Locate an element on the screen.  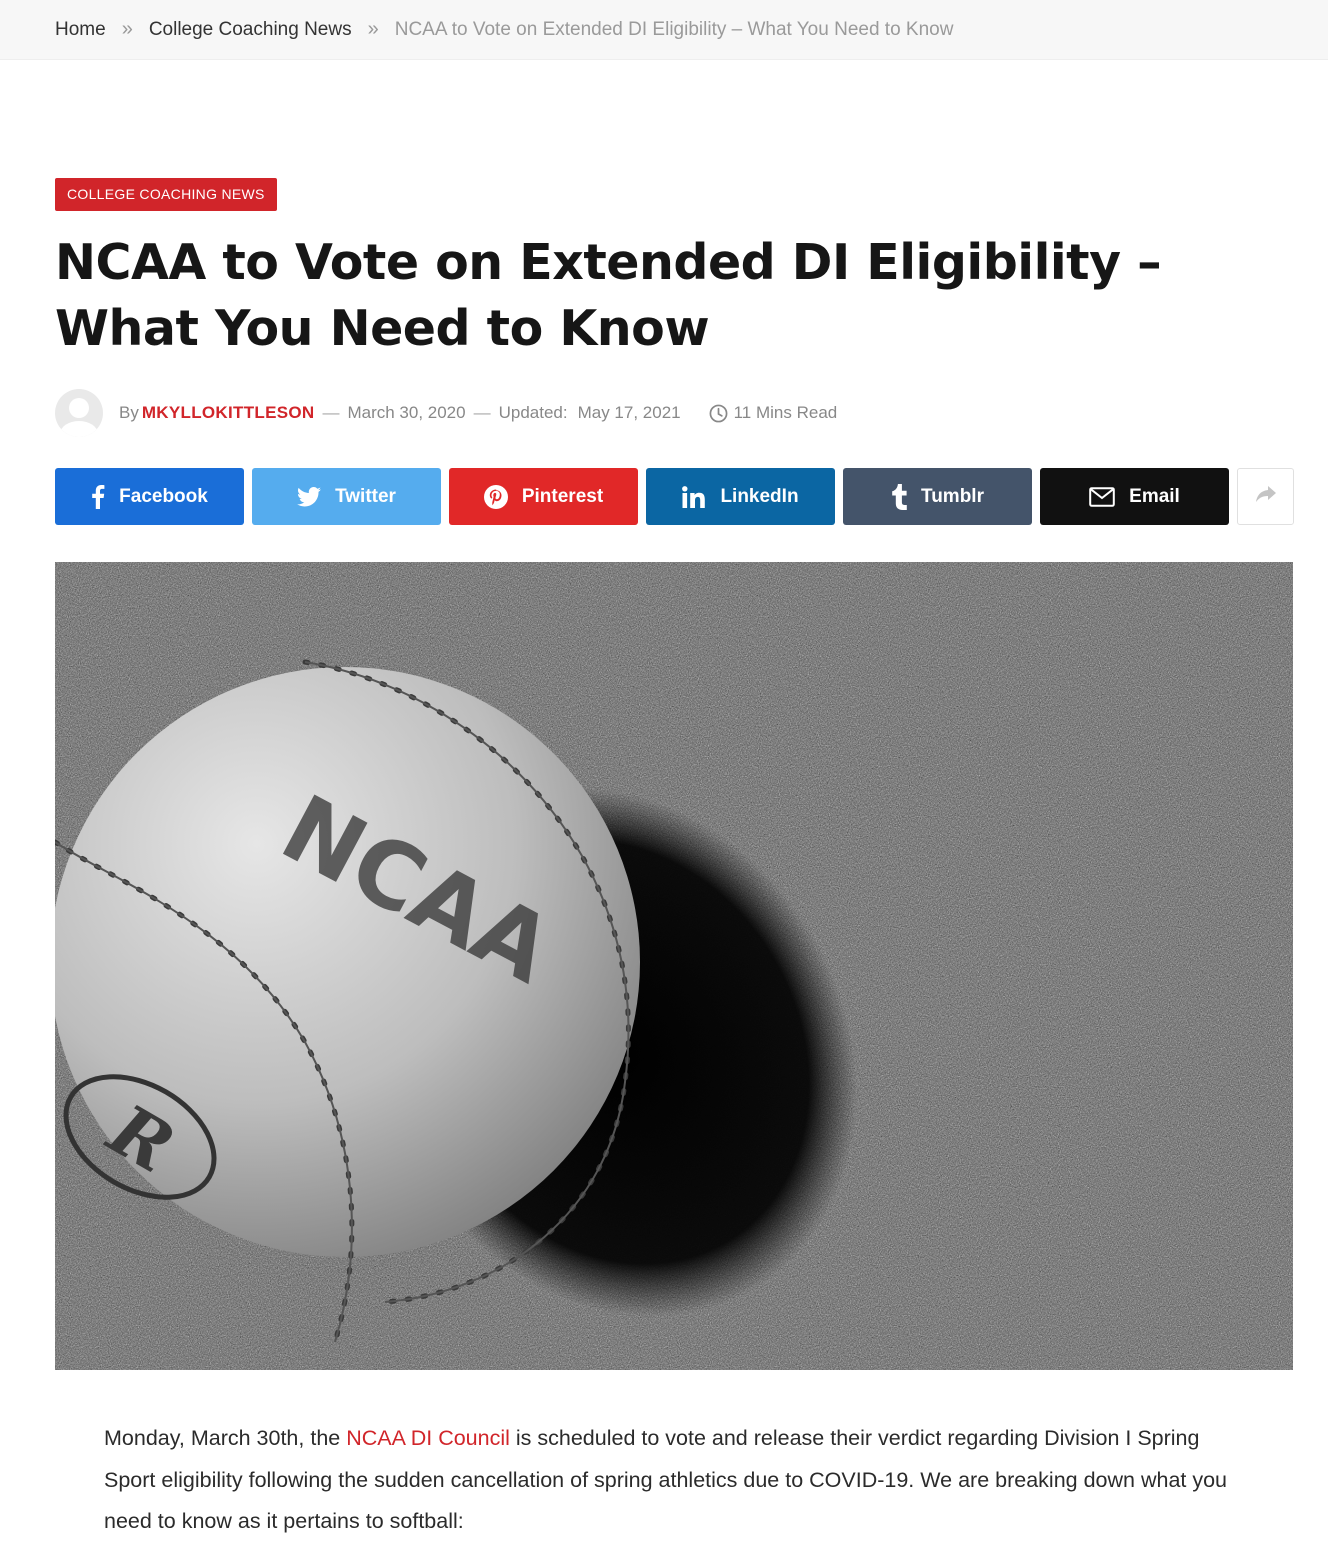
share-pinterest-button: Pinterest is located at coordinates (543, 496).